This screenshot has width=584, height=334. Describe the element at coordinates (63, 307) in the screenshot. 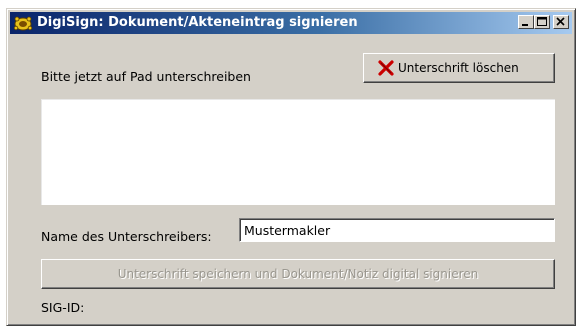

I see `sig-id-label: SIG-ID:` at that location.